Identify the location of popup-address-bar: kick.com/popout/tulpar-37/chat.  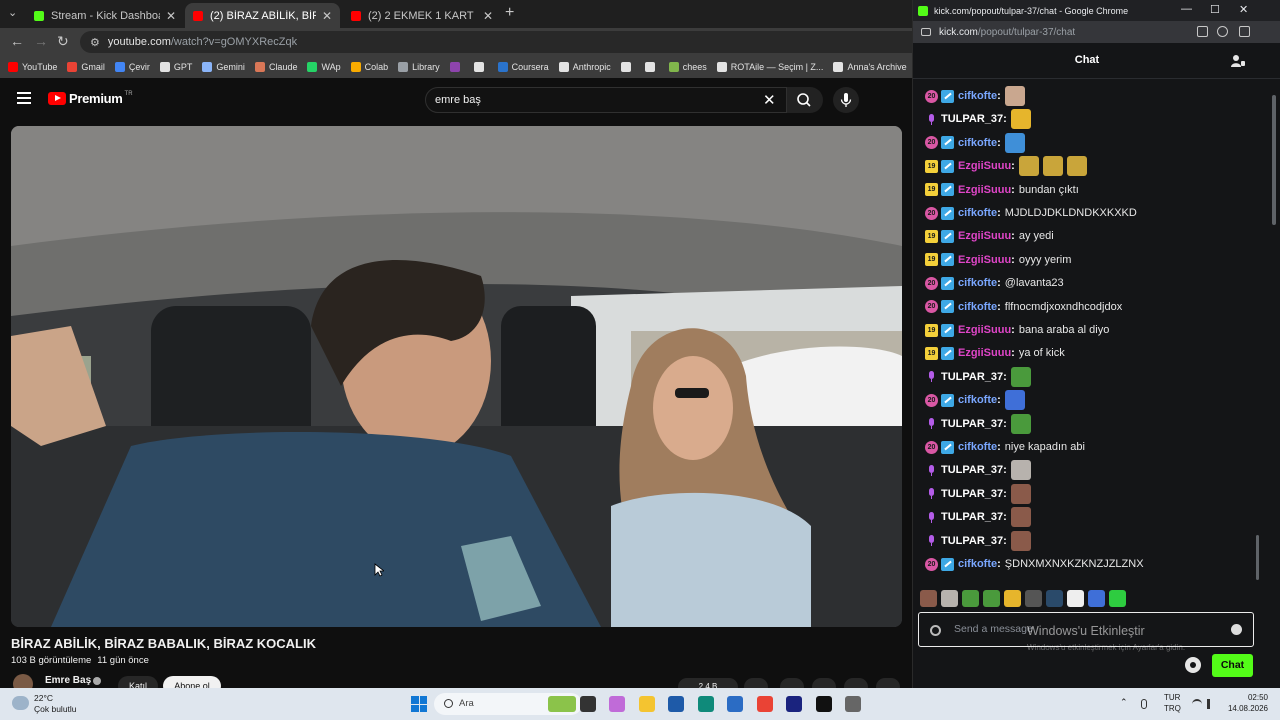
(1096, 32).